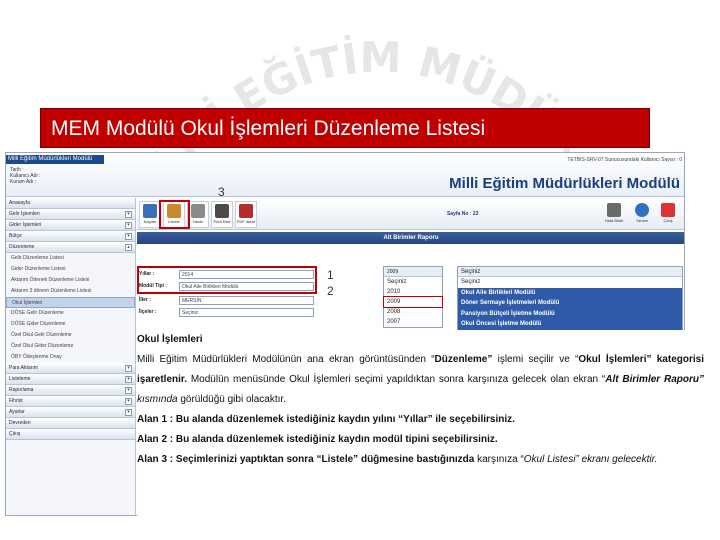 This screenshot has height=540, width=720. Describe the element at coordinates (549, 459) in the screenshot. I see `text-span: Okul Listesi` at that location.